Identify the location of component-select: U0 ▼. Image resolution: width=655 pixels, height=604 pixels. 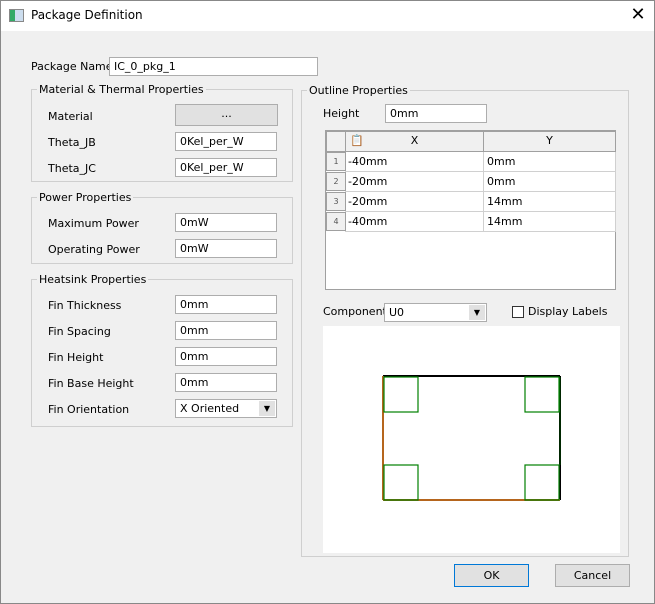
(435, 312).